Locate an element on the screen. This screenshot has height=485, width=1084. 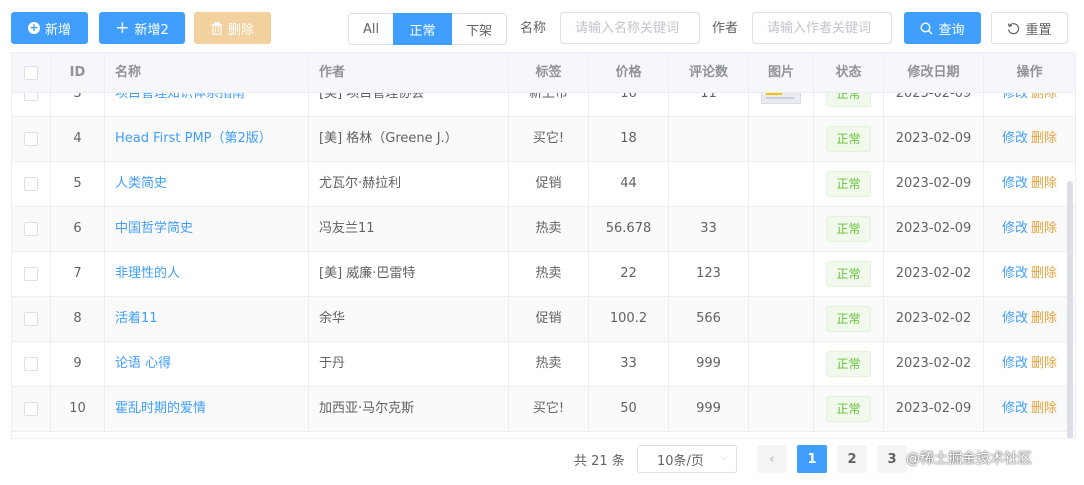
cell-id: 8 is located at coordinates (78, 319).